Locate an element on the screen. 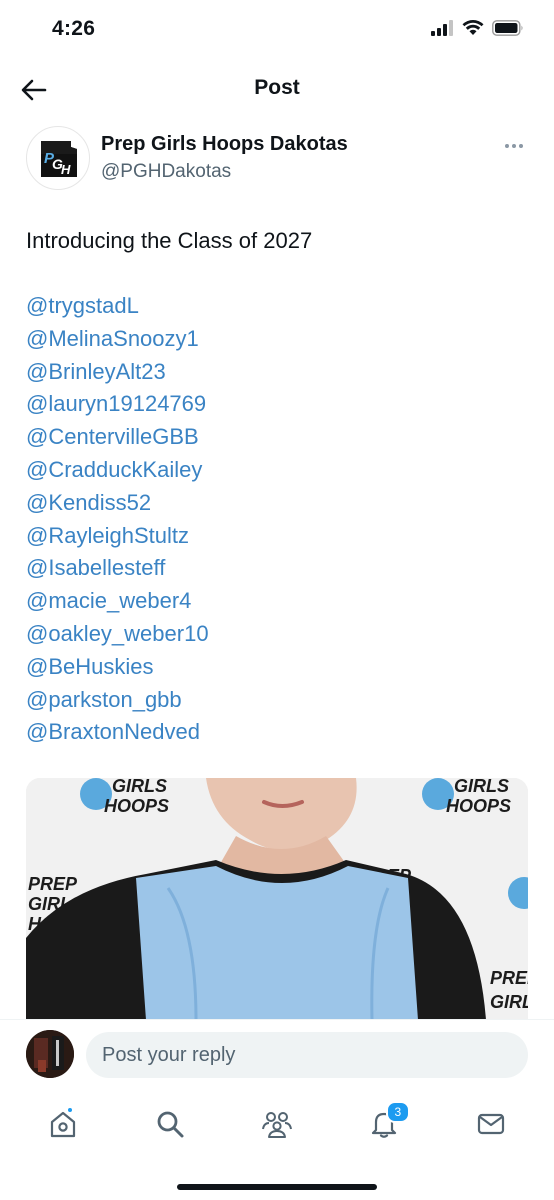 The height and width of the screenshot is (1200, 554). more-options-icon is located at coordinates (514, 146).